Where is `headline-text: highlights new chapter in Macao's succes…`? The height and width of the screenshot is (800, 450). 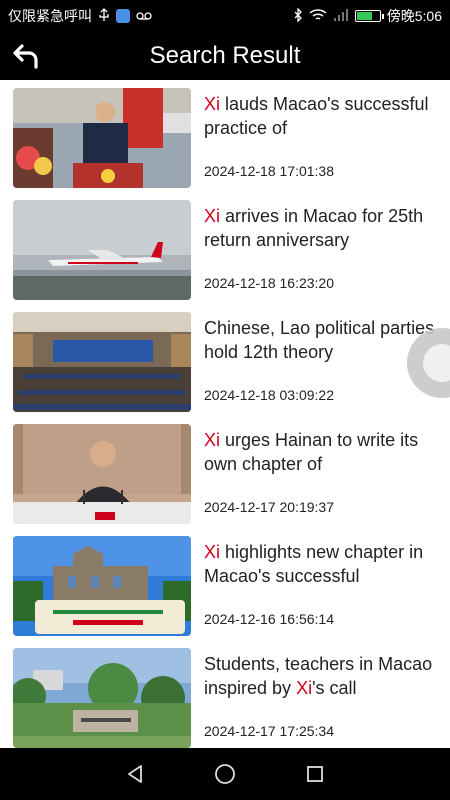
headline-text: highlights new chapter in Macao's succes… is located at coordinates (314, 564).